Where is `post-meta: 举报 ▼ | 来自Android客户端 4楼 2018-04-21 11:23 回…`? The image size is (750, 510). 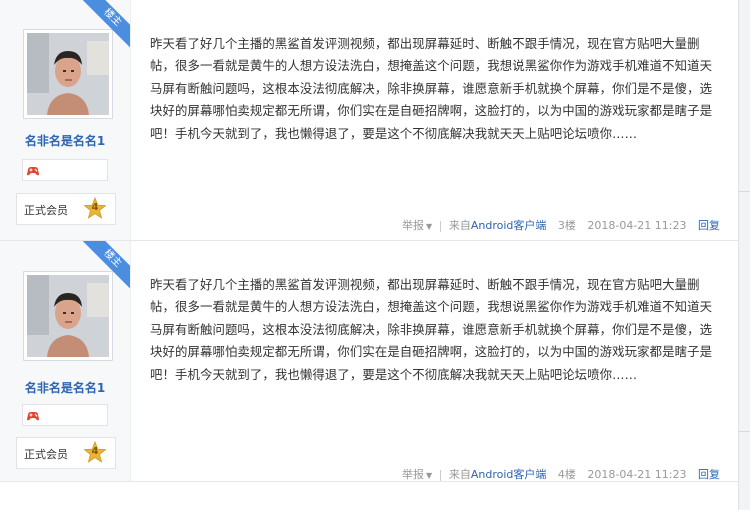 post-meta: 举报 ▼ | 来自Android客户端 4楼 2018-04-21 11:23 回… is located at coordinates (560, 474).